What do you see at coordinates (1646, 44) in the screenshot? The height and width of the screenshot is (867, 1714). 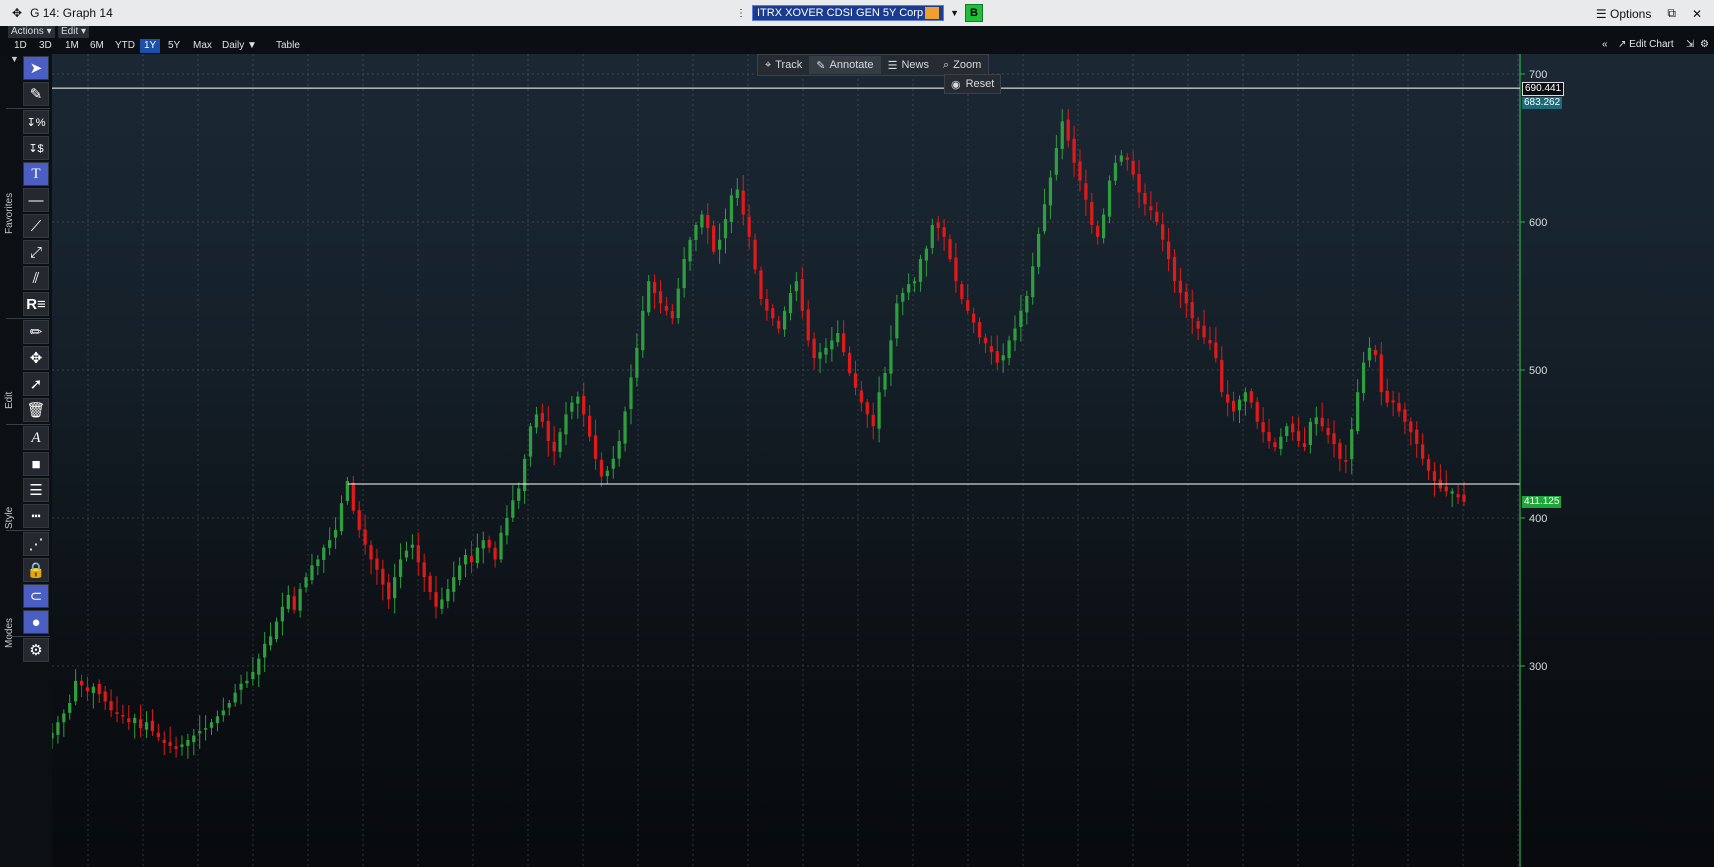 I see `edit-chart-button: ↗ Edit Chart` at bounding box center [1646, 44].